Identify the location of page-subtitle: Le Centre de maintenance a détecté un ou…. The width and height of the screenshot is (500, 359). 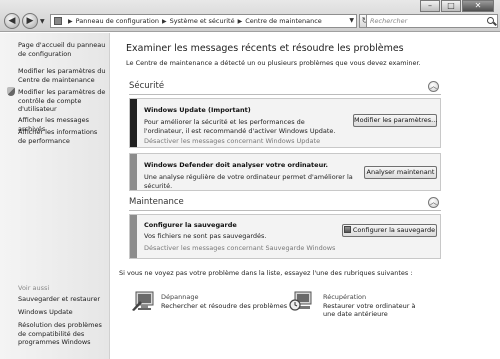
(273, 63).